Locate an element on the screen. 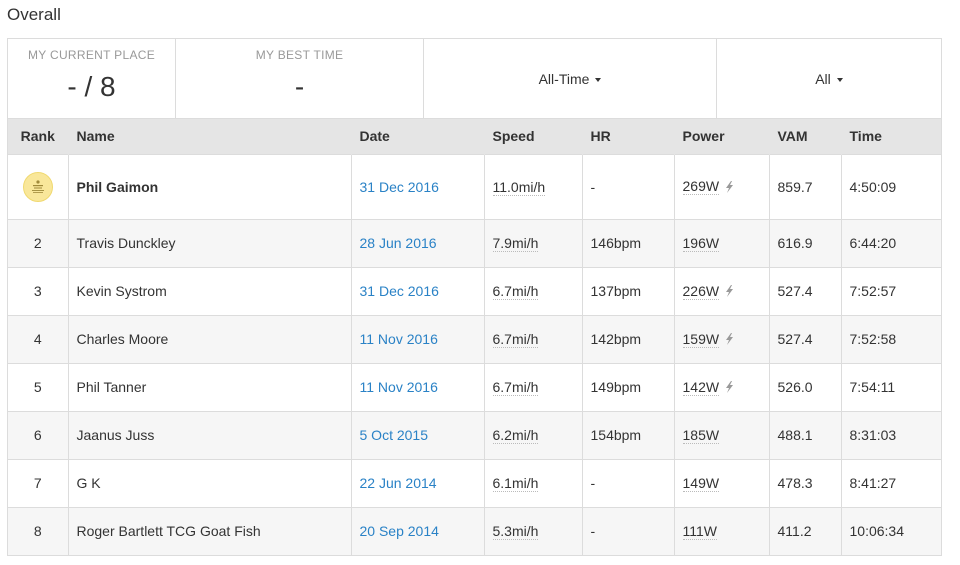 The width and height of the screenshot is (960, 565). athlete-name: Phil Gaimon is located at coordinates (210, 186).